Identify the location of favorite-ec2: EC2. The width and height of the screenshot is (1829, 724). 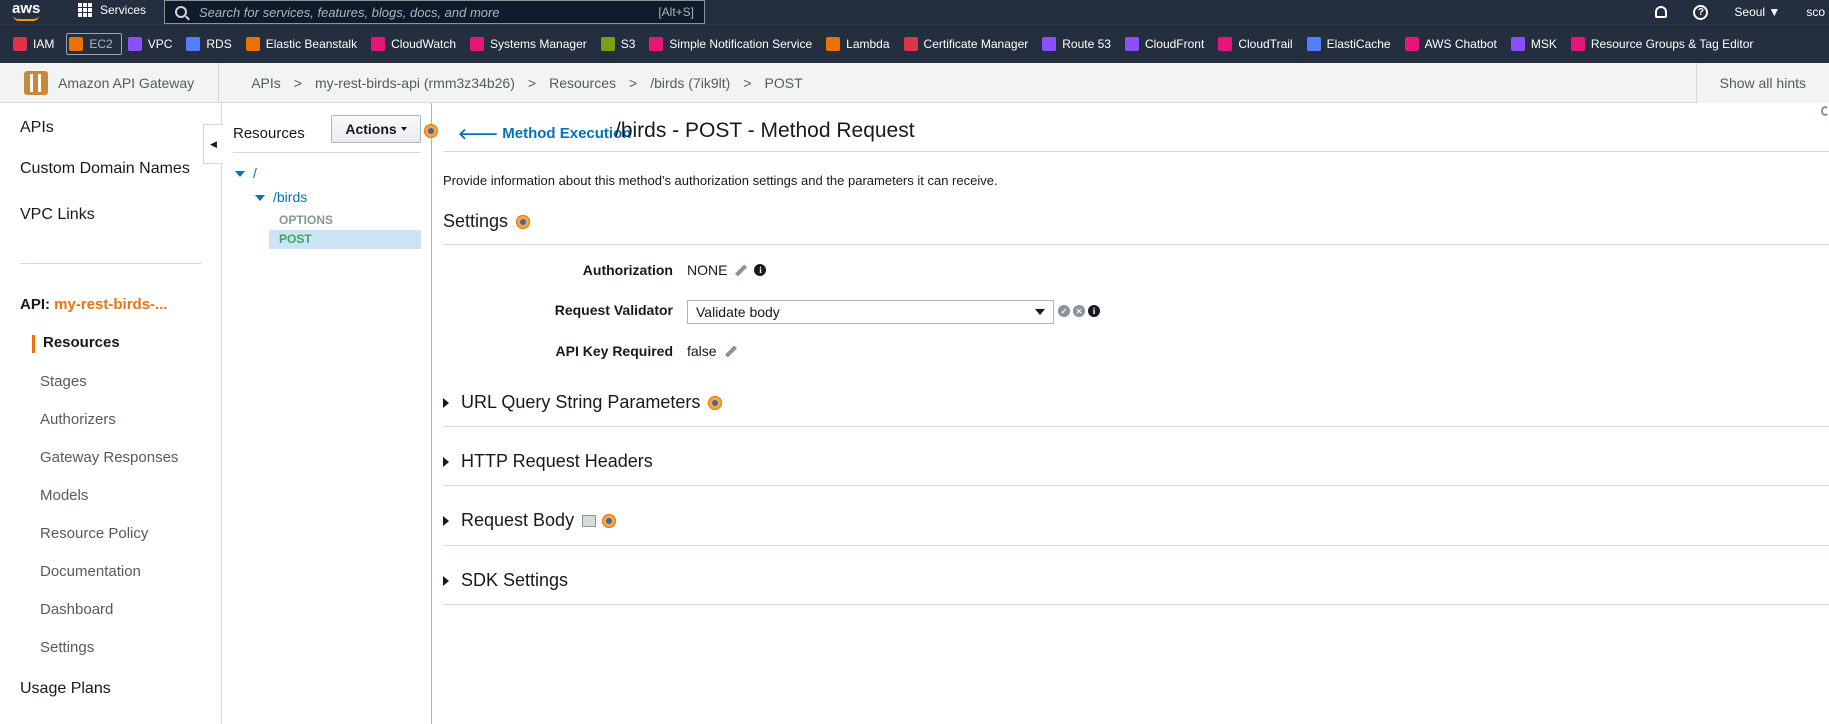
(94, 44).